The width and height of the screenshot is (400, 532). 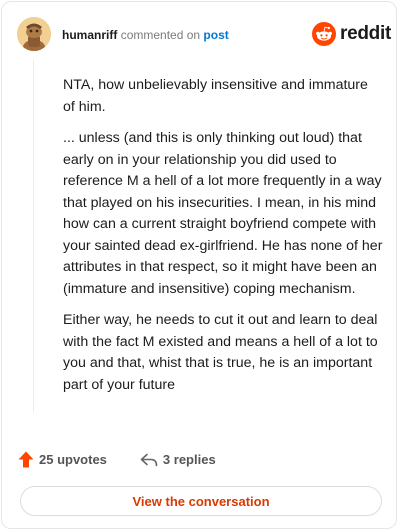 I want to click on username-link: humanriff, so click(x=89, y=35).